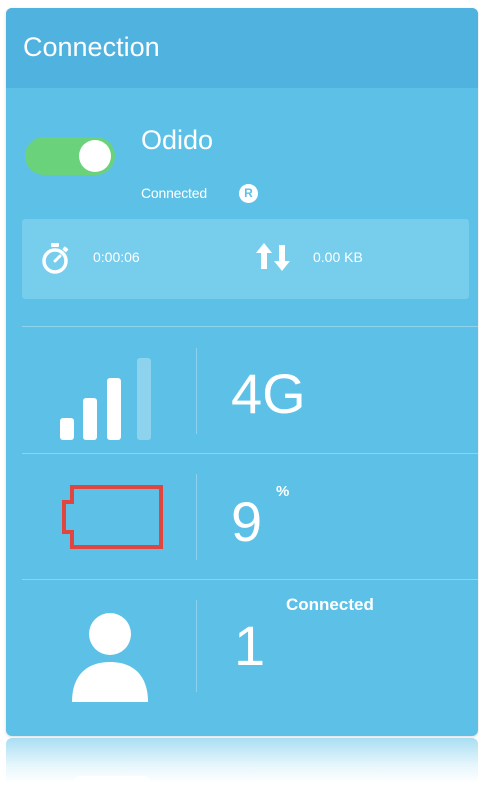 This screenshot has width=479, height=786. Describe the element at coordinates (105, 399) in the screenshot. I see `signal-strength-icon` at that location.